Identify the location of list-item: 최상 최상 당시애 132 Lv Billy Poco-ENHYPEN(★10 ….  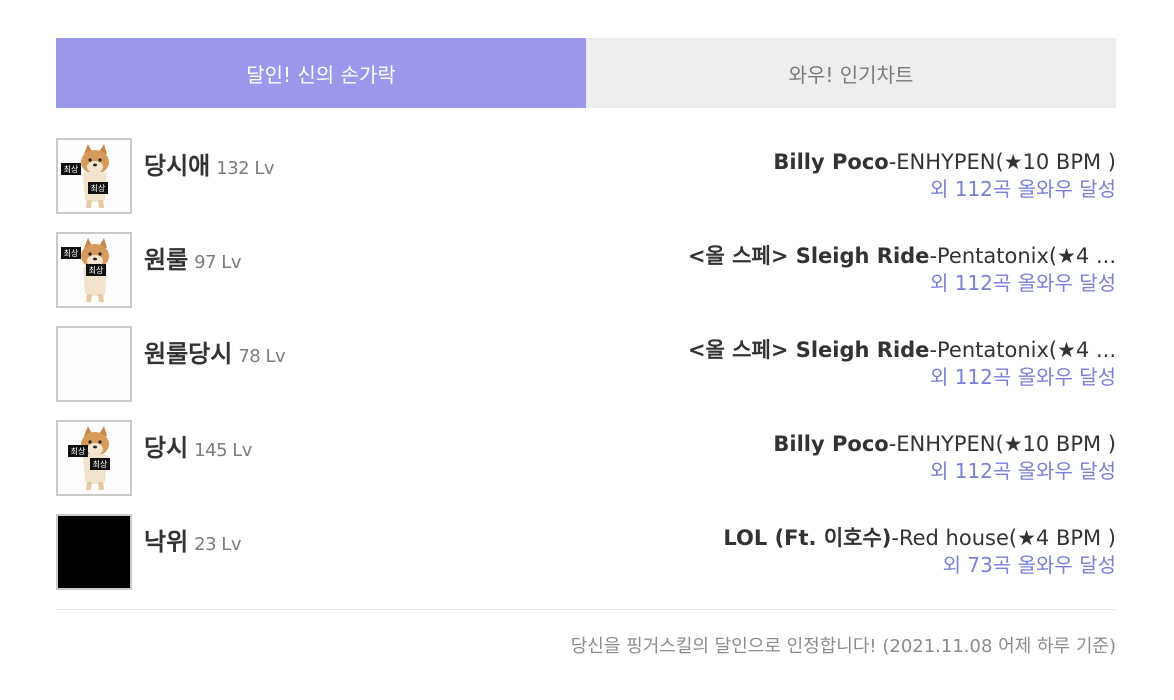
(586, 185).